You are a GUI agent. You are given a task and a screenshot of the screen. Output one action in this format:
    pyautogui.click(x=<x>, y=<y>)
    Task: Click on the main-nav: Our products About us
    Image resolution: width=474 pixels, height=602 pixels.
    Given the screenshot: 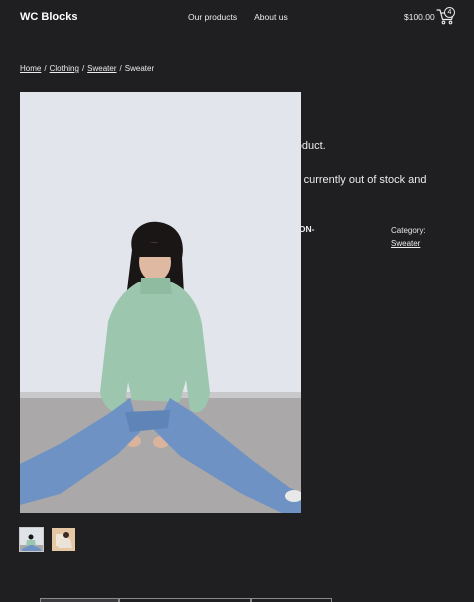 What is the action you would take?
    pyautogui.click(x=238, y=17)
    